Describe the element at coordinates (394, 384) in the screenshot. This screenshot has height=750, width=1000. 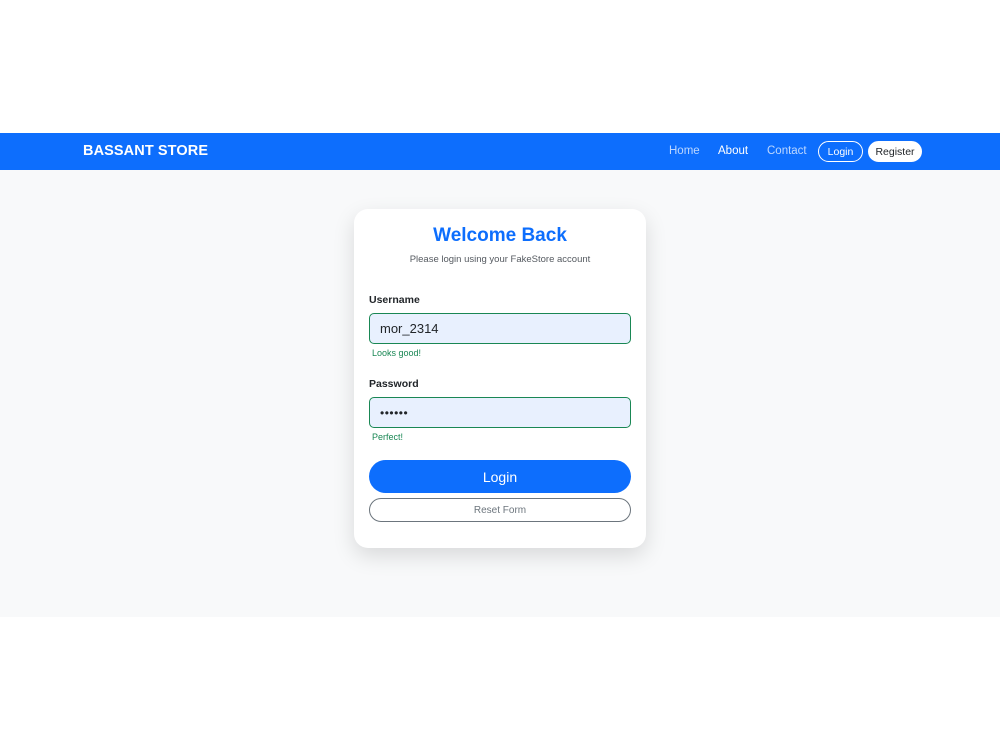
I see `password-label: Password` at that location.